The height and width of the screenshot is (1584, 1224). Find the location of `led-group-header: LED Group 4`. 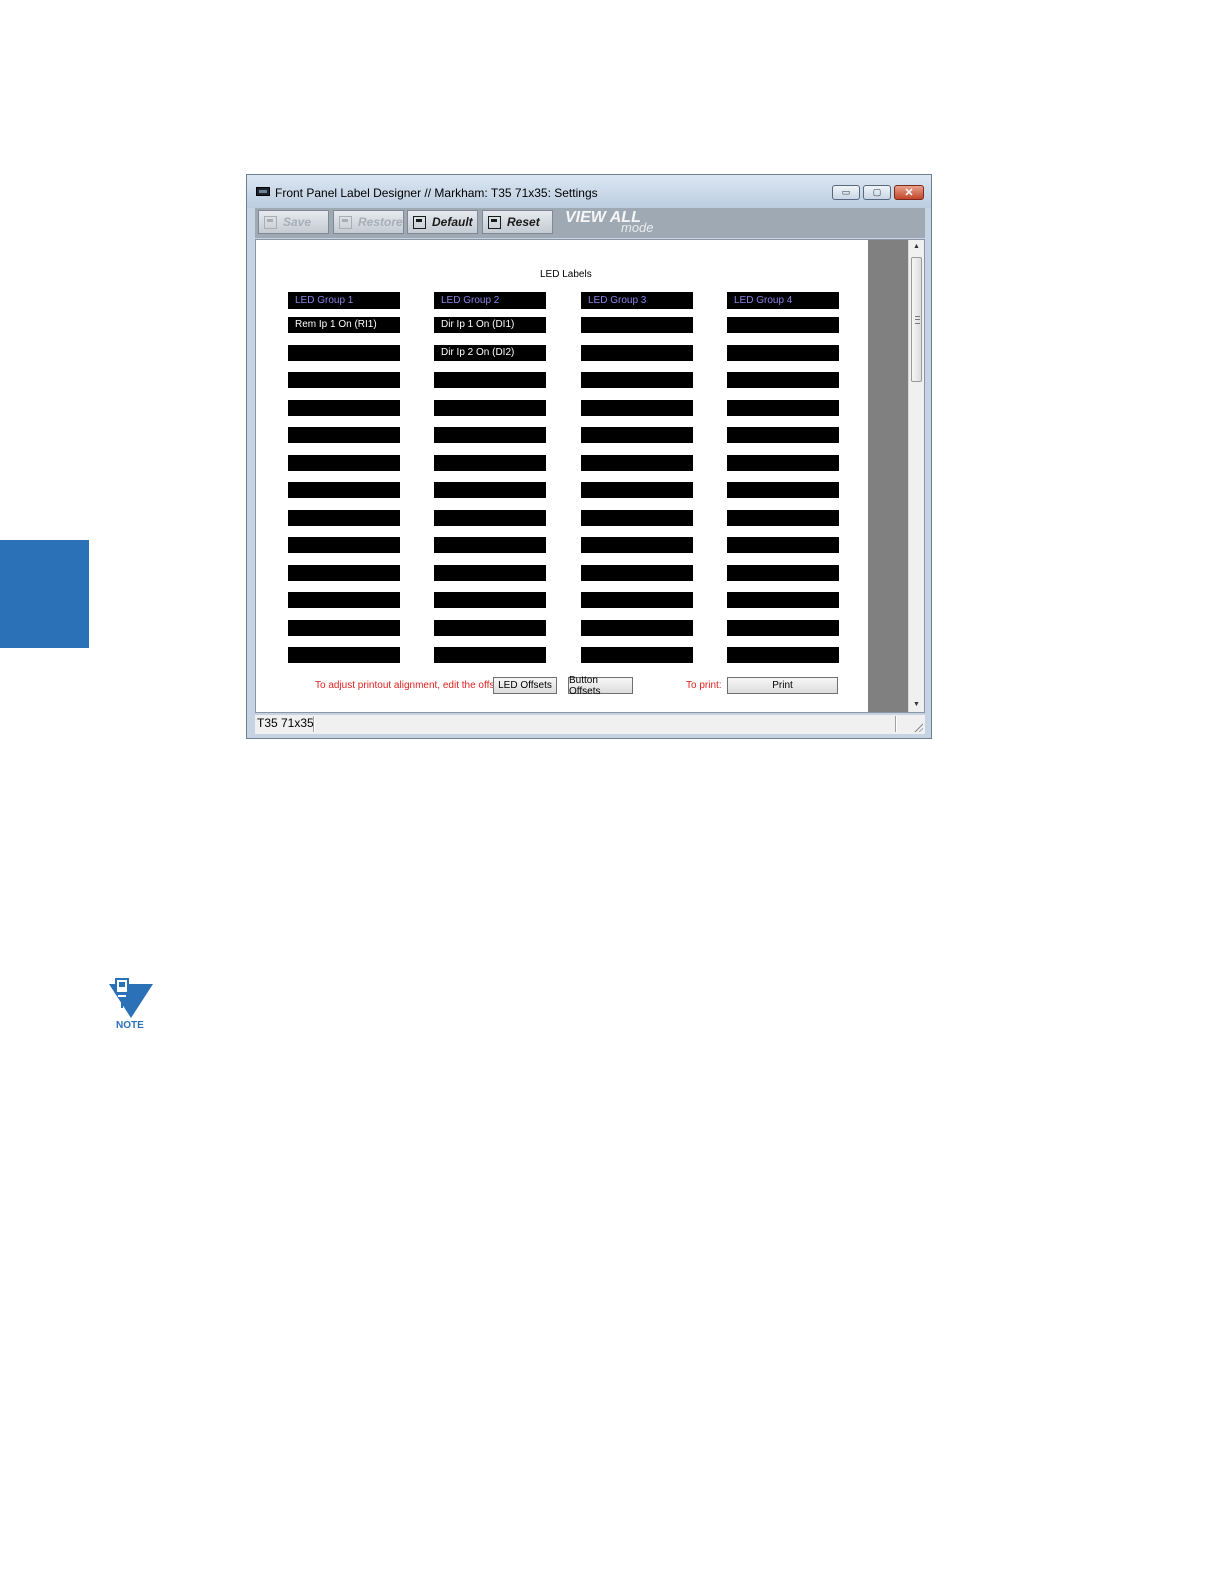

led-group-header: LED Group 4 is located at coordinates (783, 300).